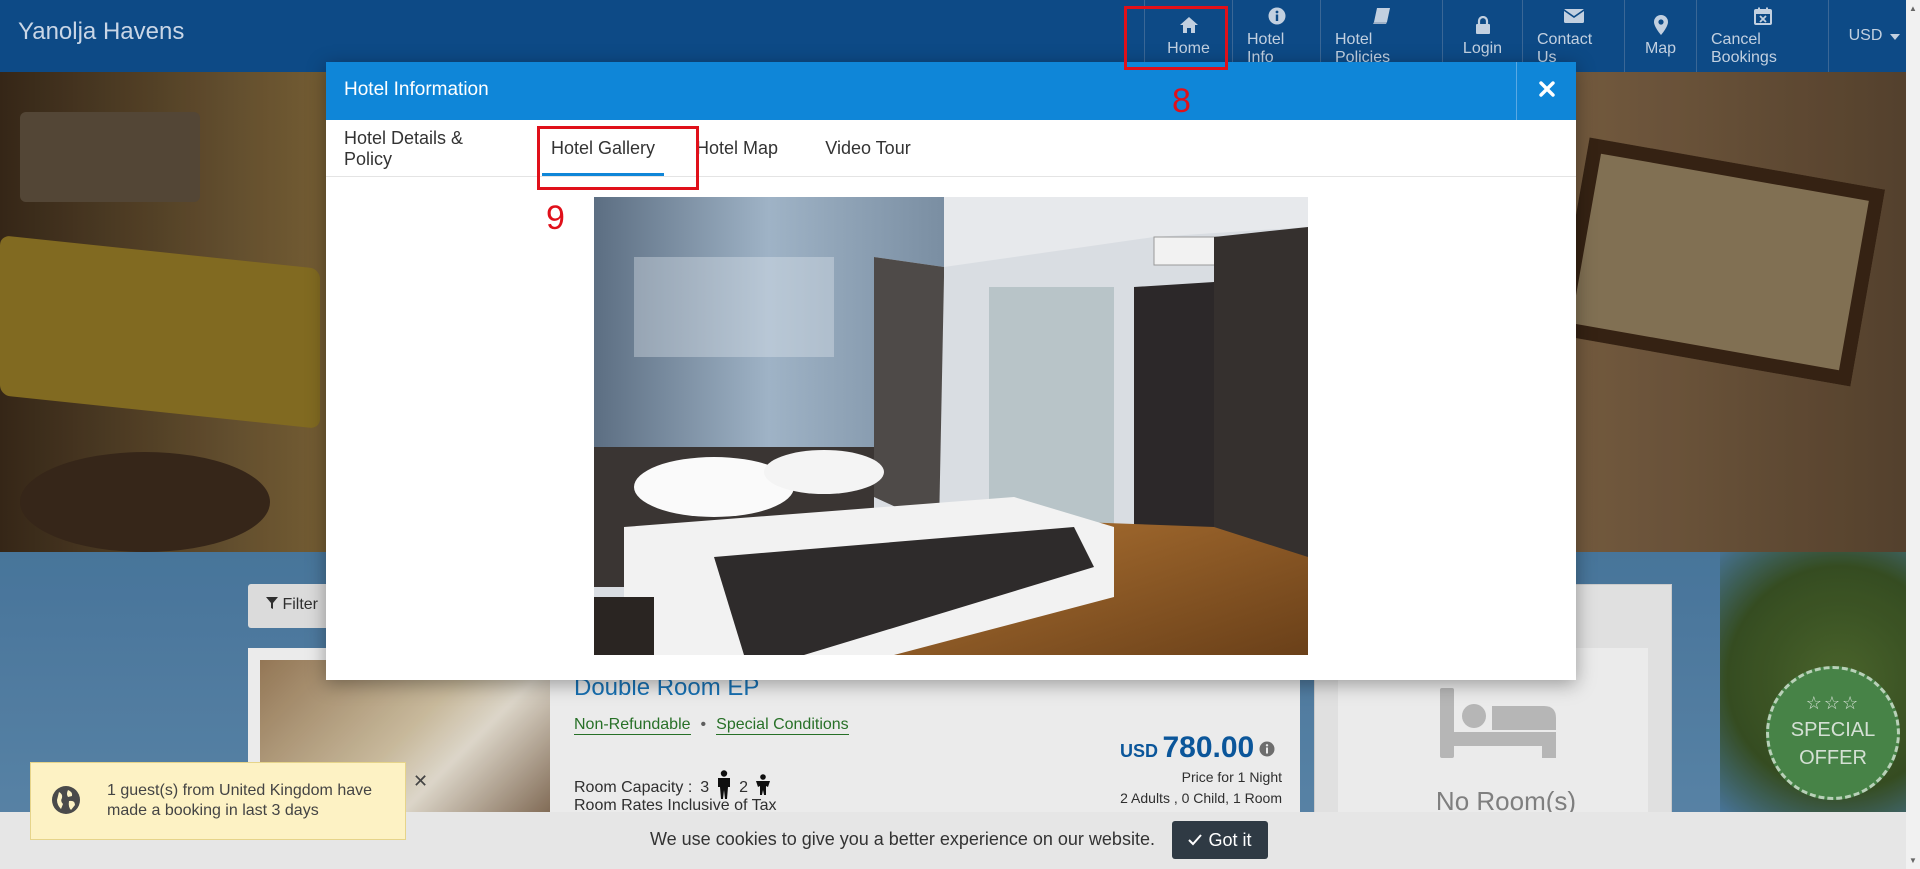 The image size is (1920, 869). I want to click on nav-cancel-bookings: Cancel Bookings, so click(1762, 36).